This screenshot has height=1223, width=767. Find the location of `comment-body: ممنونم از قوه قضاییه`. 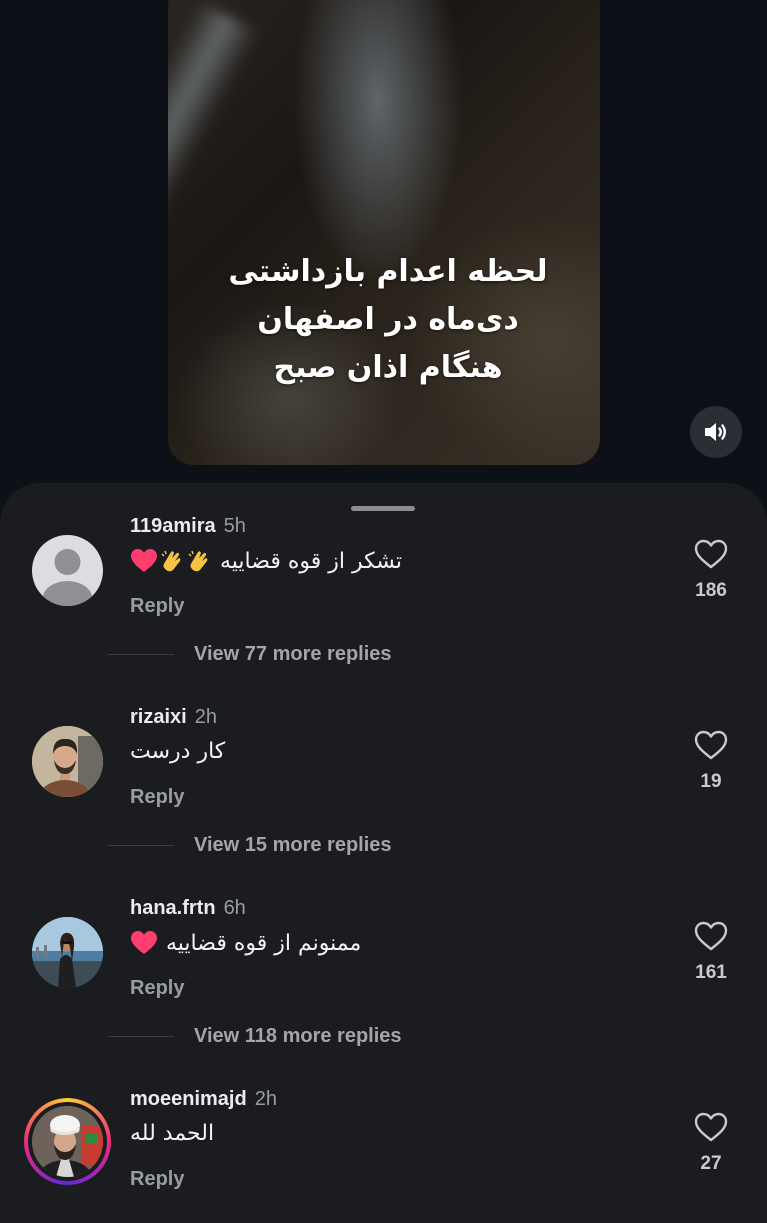

comment-body: ممنونم از قوه قضاییه is located at coordinates (264, 943).